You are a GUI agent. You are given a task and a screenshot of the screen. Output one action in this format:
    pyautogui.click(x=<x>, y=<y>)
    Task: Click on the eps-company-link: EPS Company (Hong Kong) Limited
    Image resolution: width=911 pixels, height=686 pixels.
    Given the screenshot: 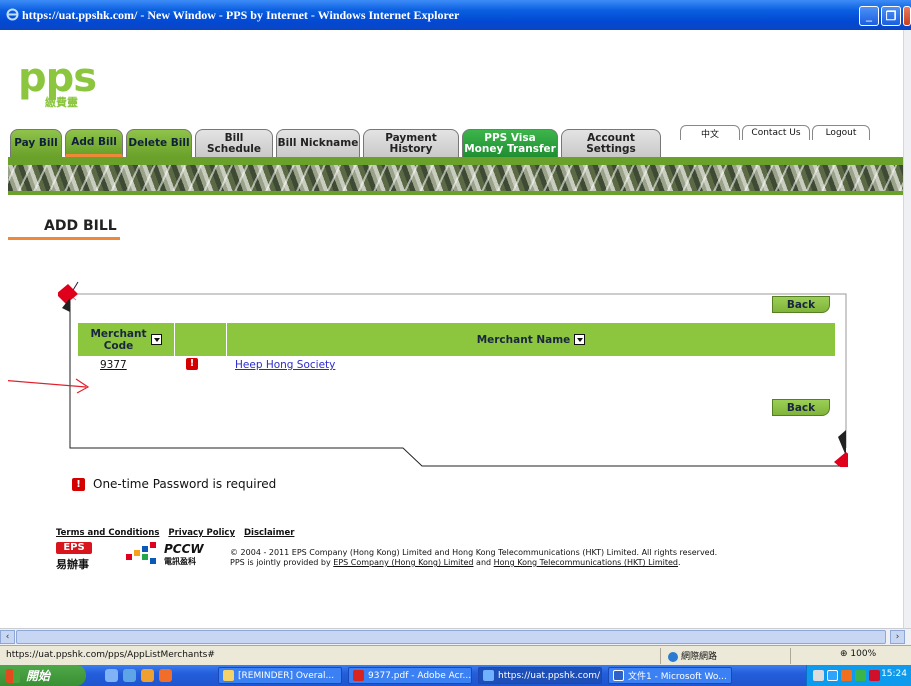 What is the action you would take?
    pyautogui.click(x=403, y=562)
    